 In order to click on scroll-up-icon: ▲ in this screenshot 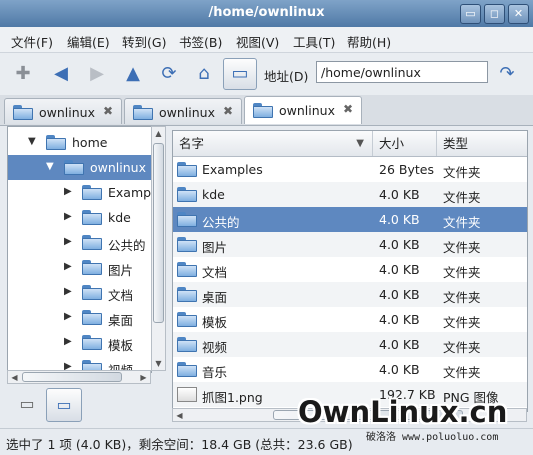, I will do `click(158, 133)`.